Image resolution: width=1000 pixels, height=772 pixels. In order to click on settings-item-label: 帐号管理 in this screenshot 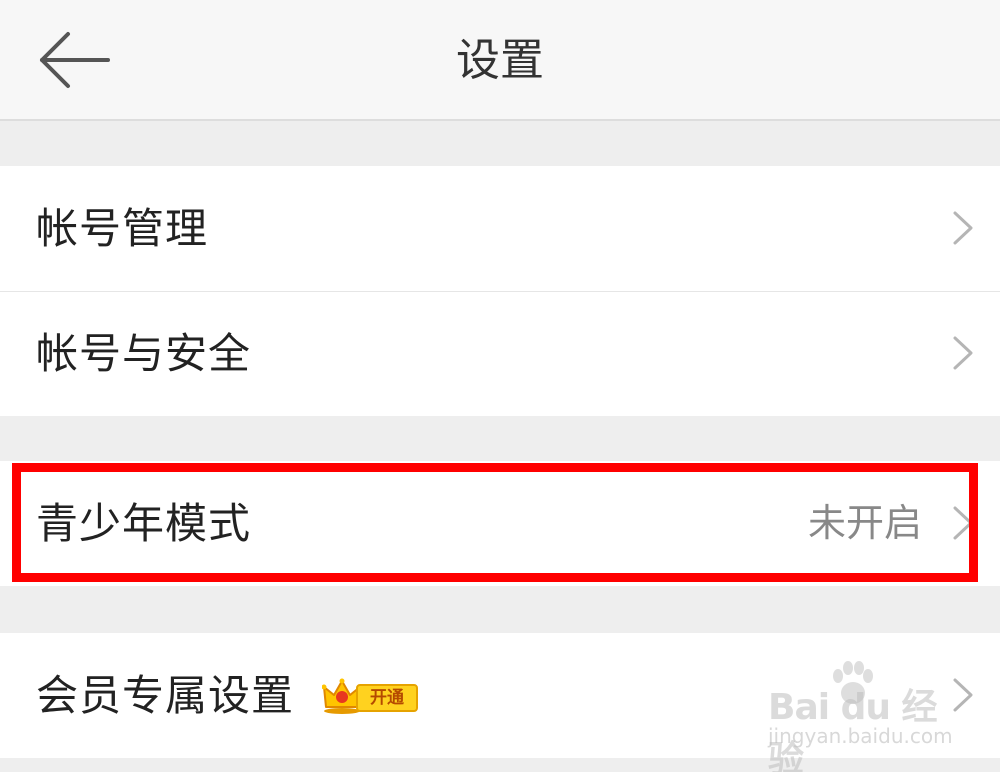, I will do `click(122, 228)`.